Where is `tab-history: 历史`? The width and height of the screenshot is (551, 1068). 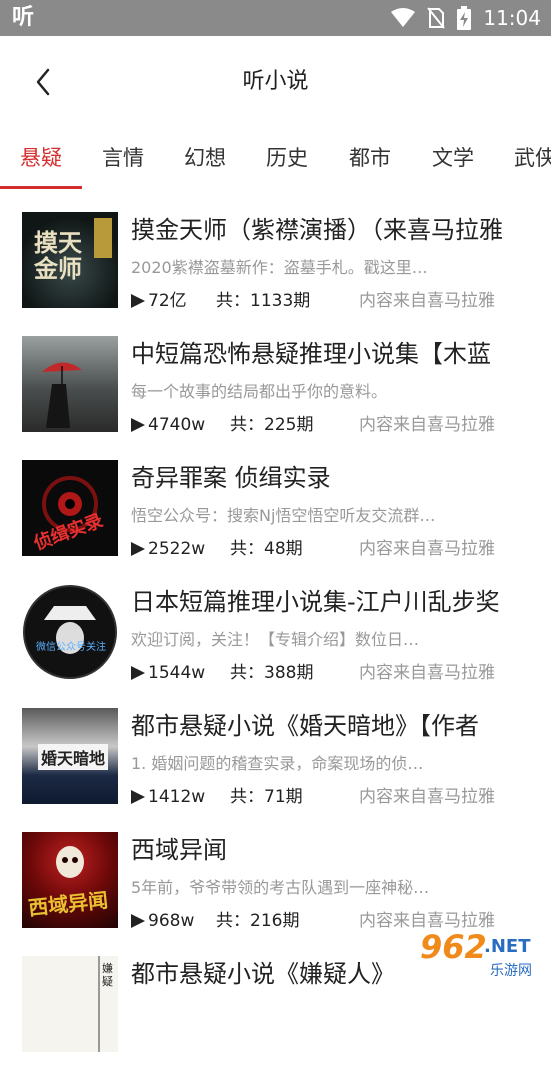
tab-history: 历史 is located at coordinates (287, 158).